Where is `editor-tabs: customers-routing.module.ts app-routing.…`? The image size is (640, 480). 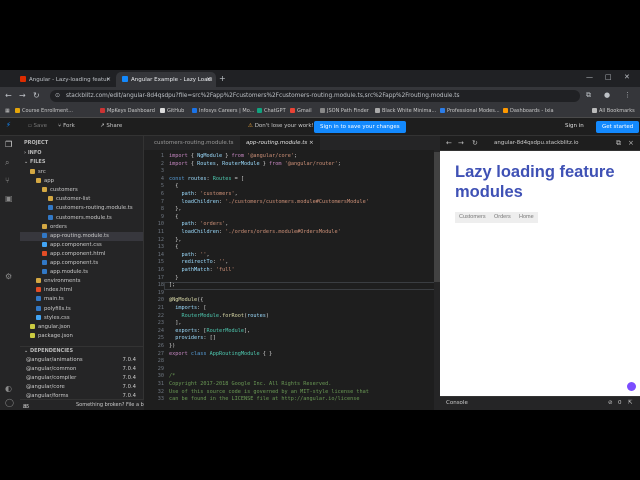
editor-tabs: customers-routing.module.ts app-routing.… is located at coordinates (292, 143).